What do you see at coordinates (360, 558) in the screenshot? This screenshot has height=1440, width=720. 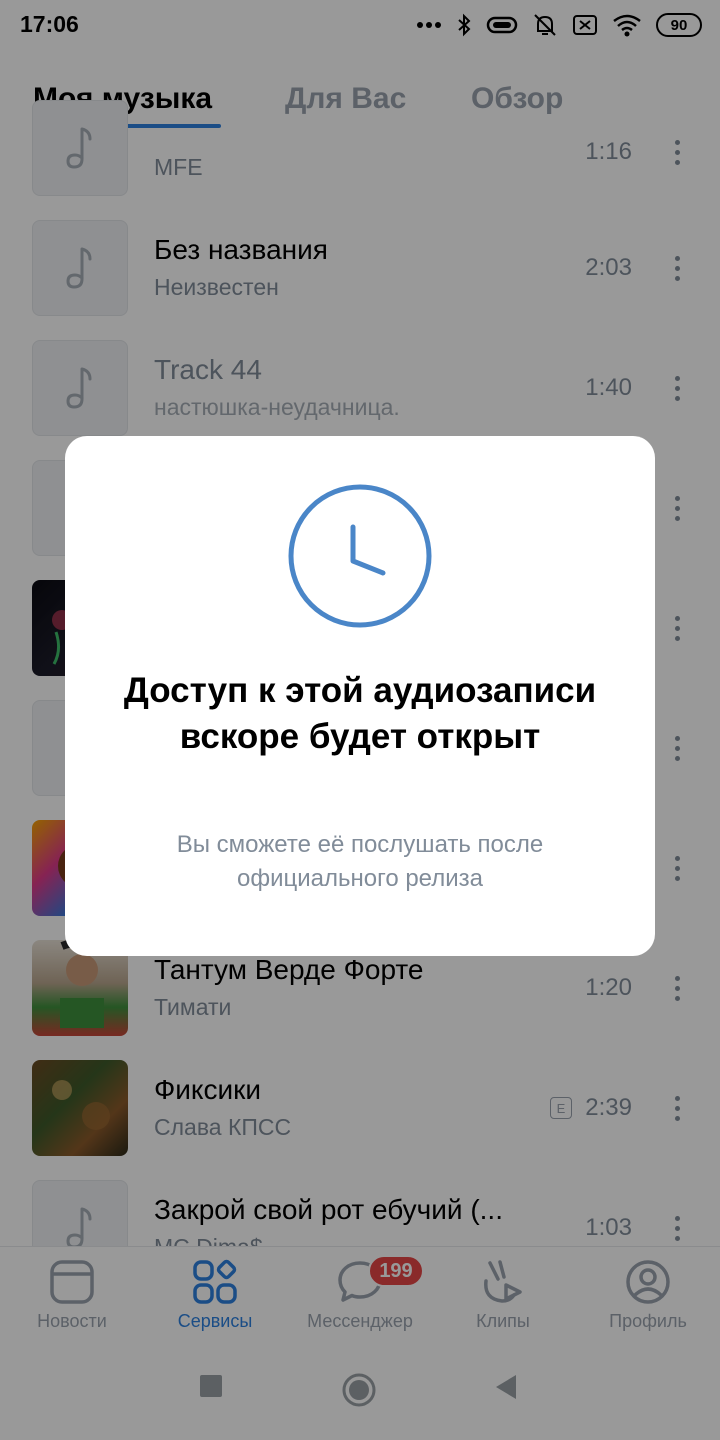 I see `clock-icon` at bounding box center [360, 558].